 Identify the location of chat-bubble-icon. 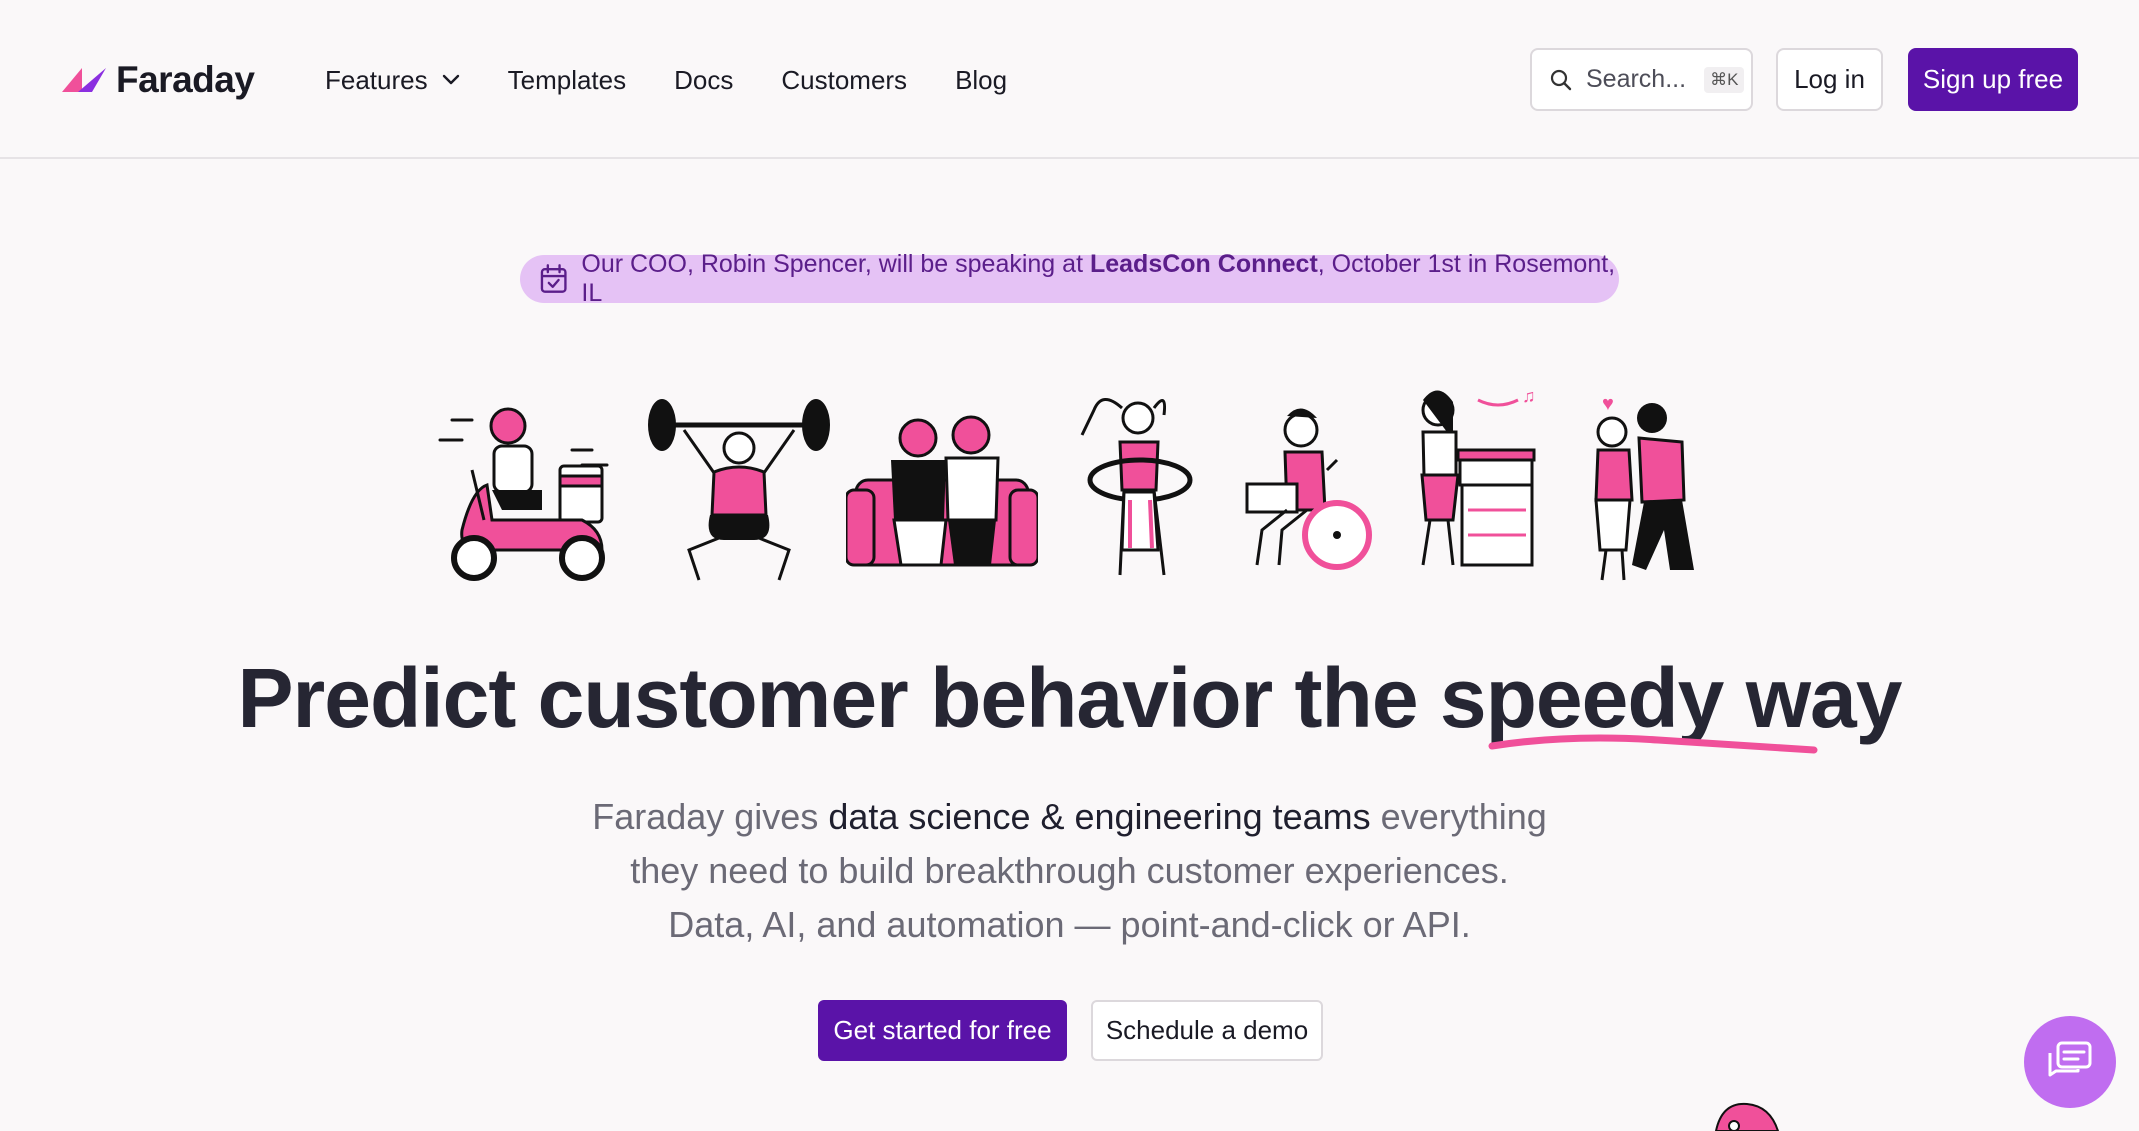
(2070, 1059).